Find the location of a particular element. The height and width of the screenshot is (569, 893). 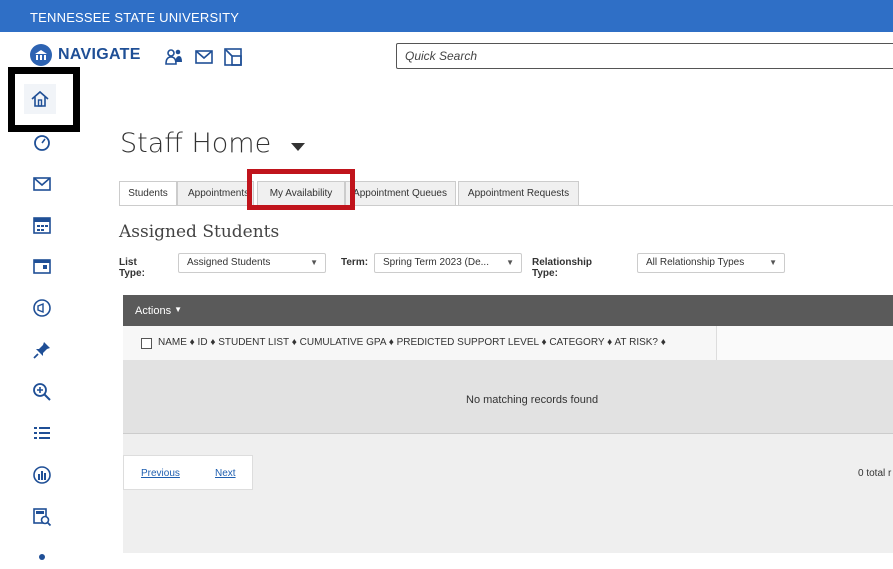

megaphone-icon is located at coordinates (42, 308).